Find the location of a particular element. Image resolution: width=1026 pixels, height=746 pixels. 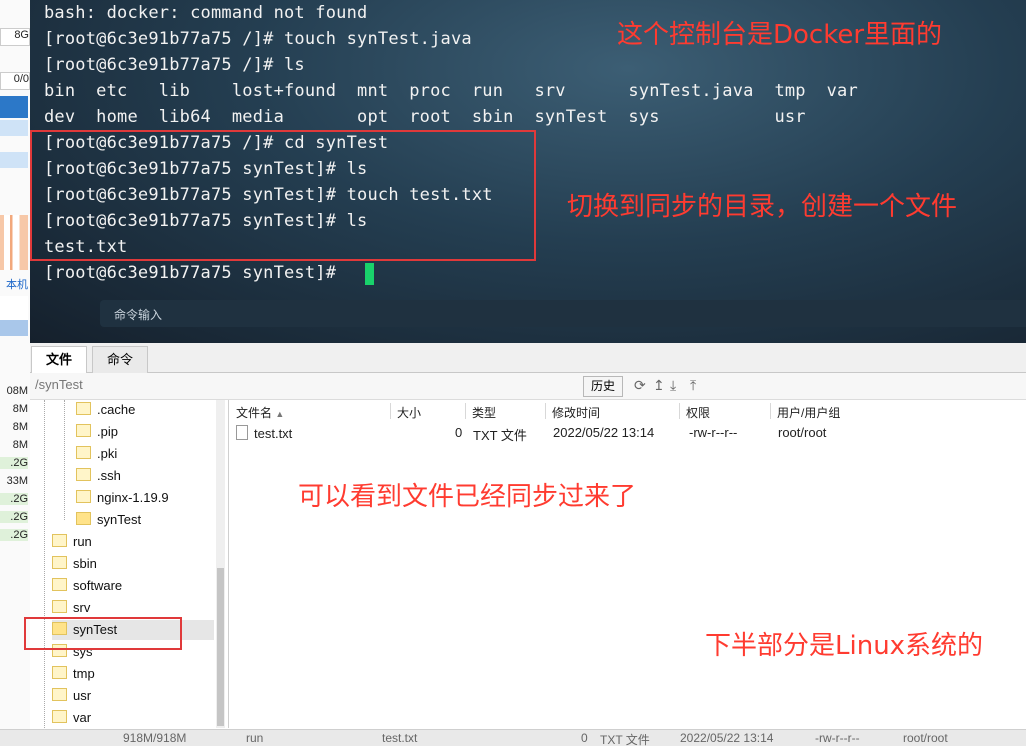

tab-commands: 命令 is located at coordinates (120, 359).